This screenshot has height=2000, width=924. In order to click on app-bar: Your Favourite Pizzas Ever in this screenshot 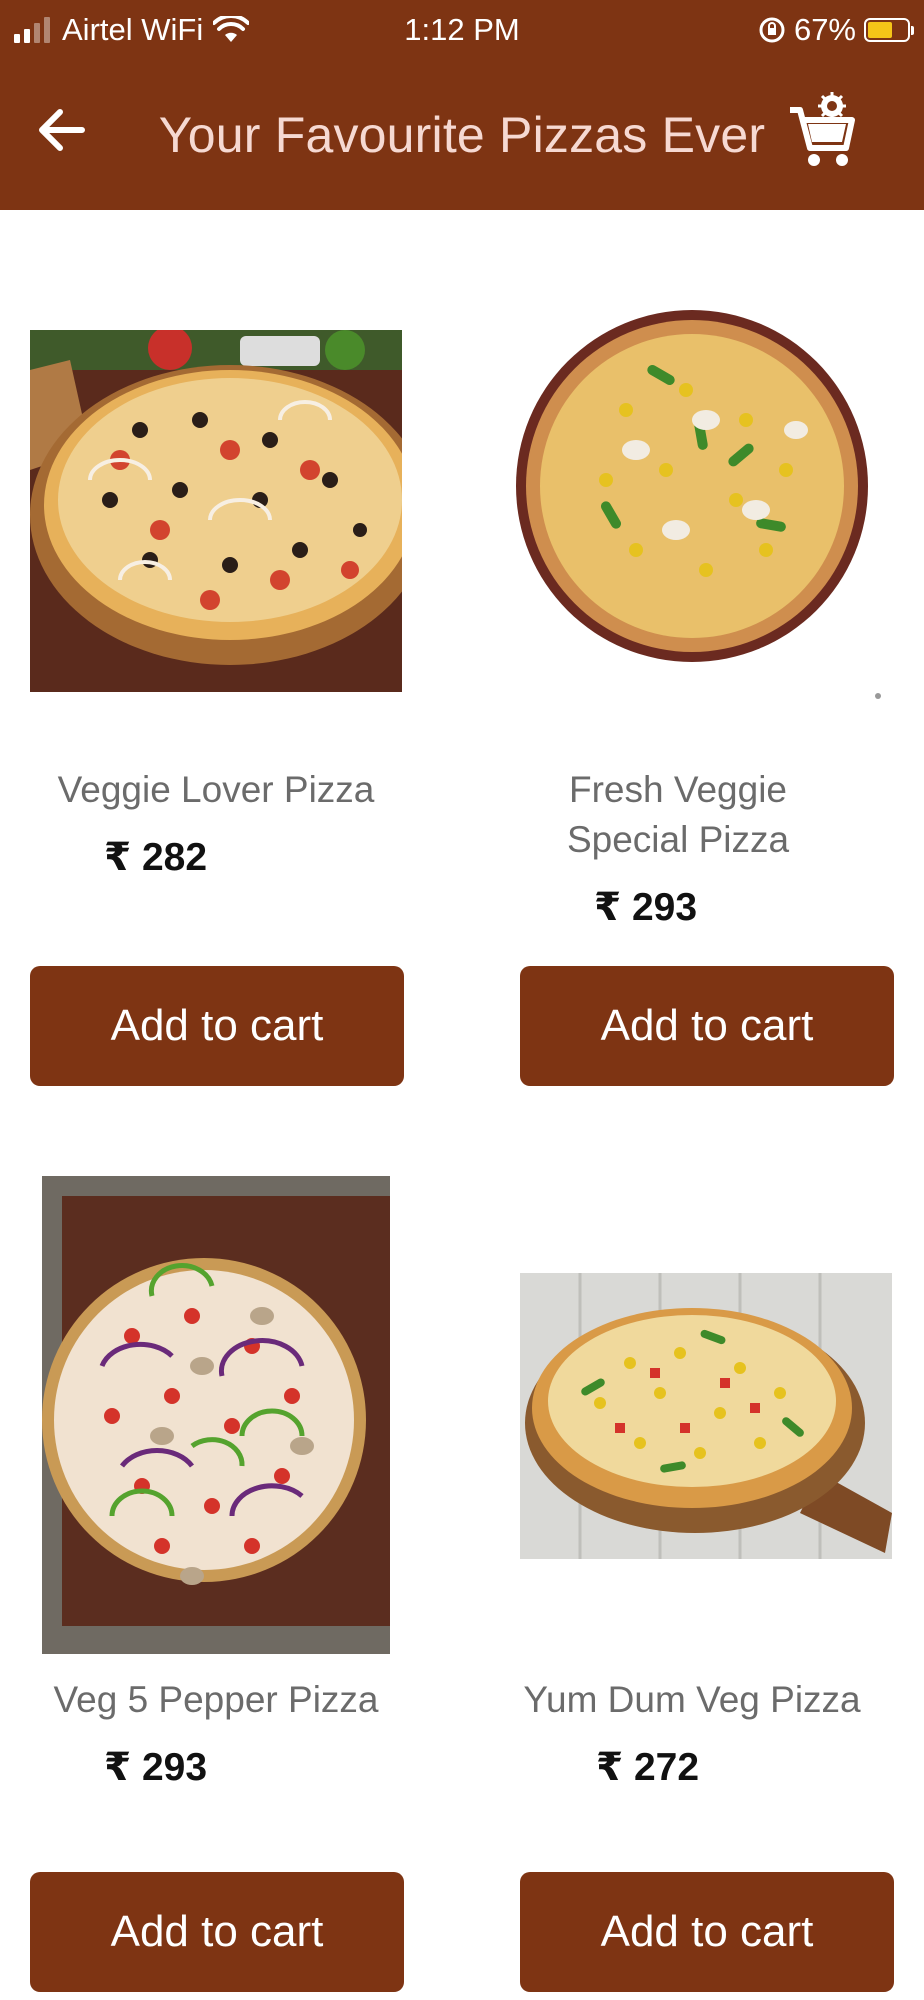, I will do `click(462, 136)`.